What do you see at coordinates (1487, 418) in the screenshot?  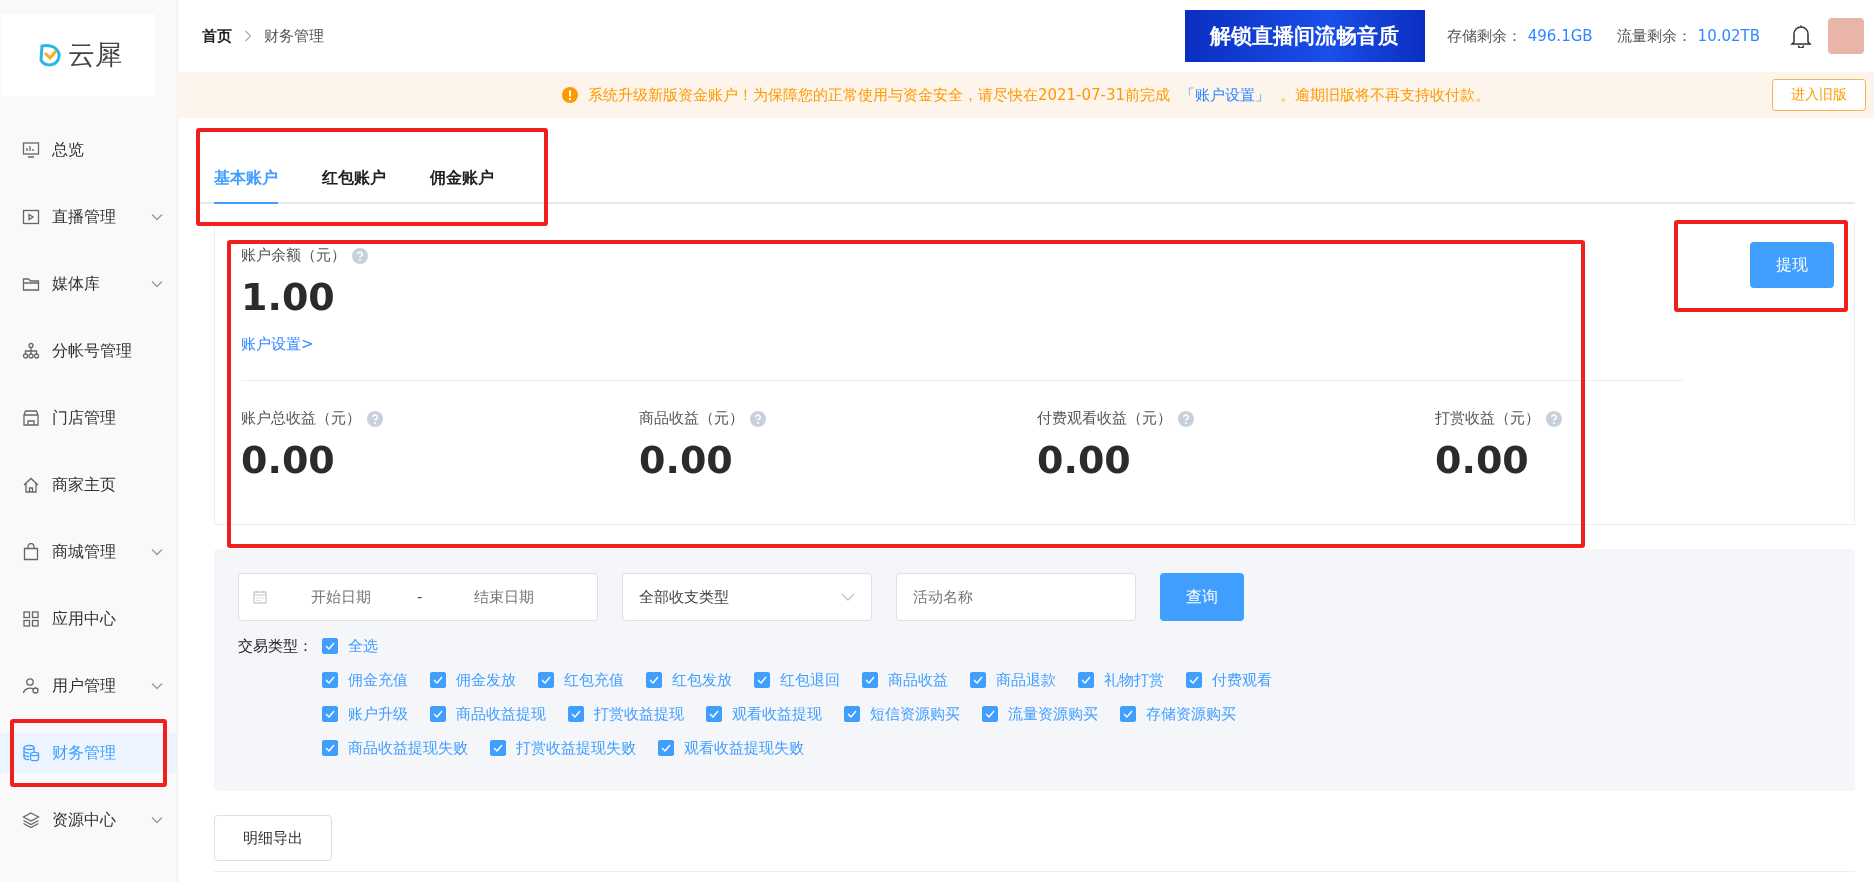 I see `stat-label: 打赏收益（元）` at bounding box center [1487, 418].